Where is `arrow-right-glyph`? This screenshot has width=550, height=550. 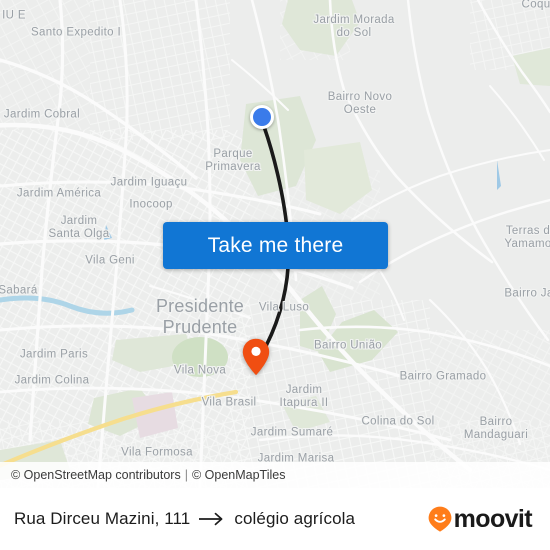
arrow-right-glyph is located at coordinates (211, 519).